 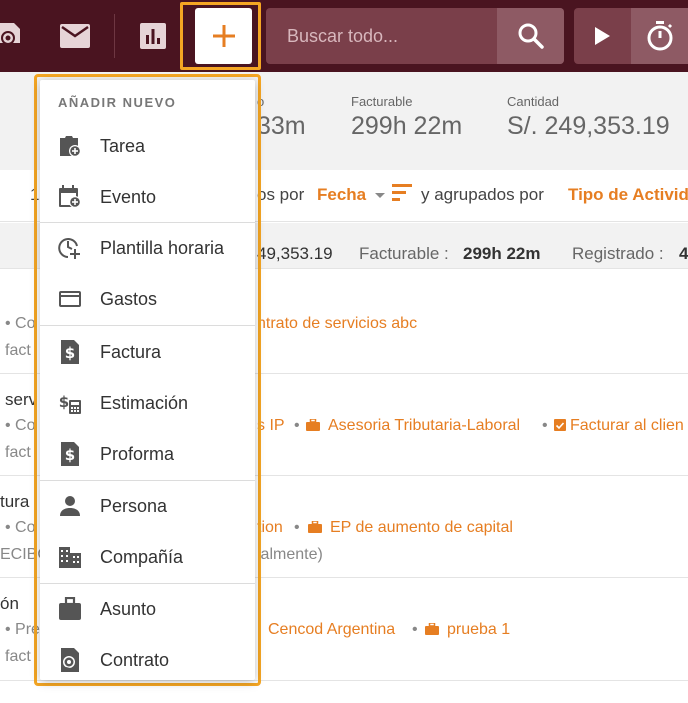 I want to click on menu-item-gastos: Gastos, so click(x=147, y=299).